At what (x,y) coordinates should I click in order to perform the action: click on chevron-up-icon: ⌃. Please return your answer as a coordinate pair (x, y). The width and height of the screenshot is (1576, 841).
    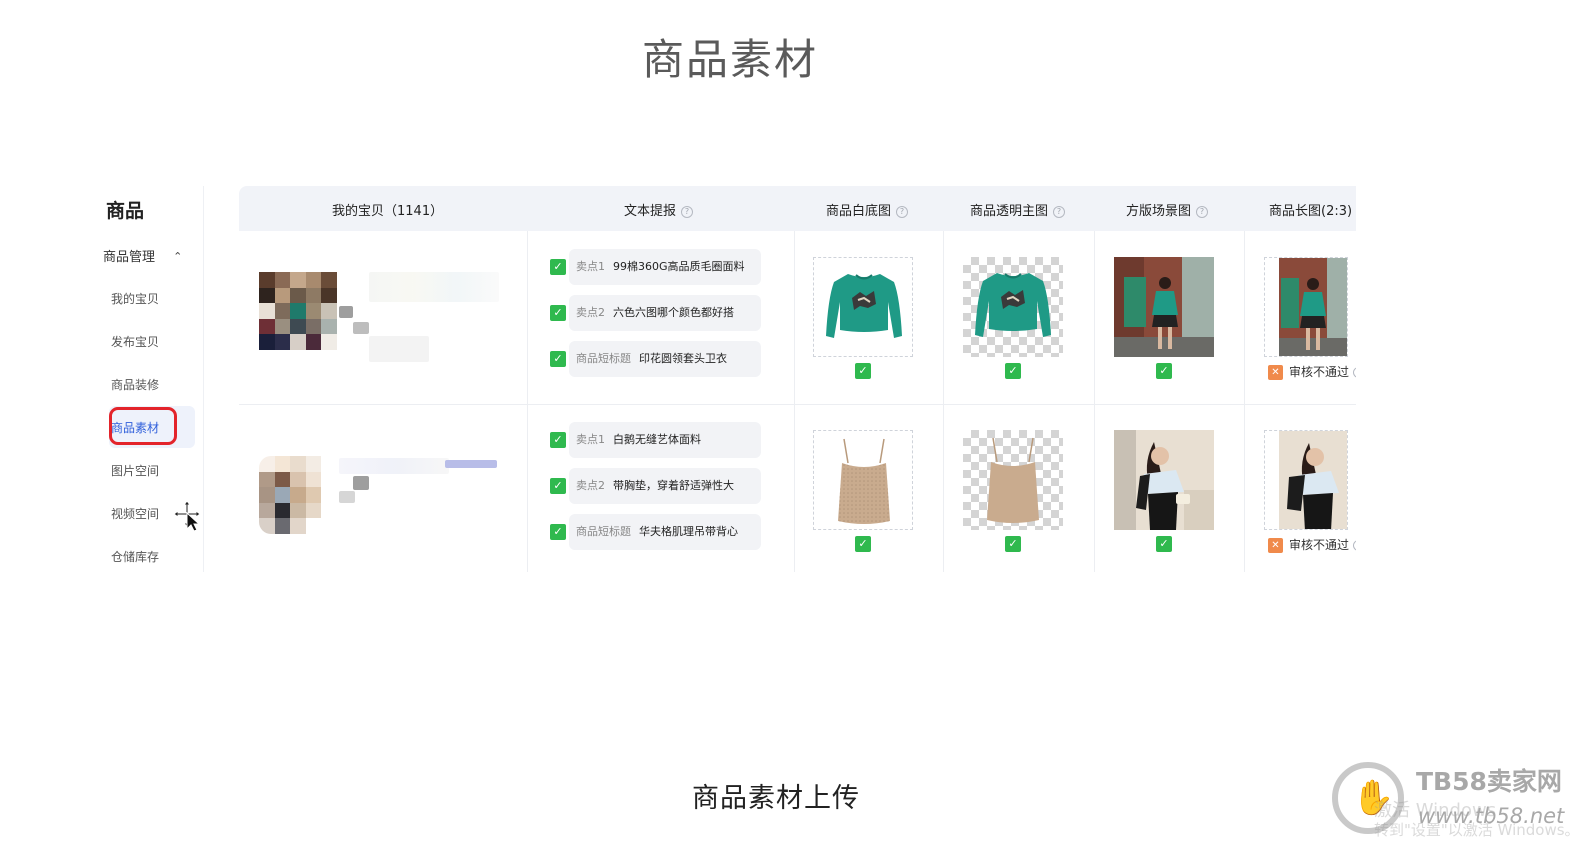
    Looking at the image, I should click on (178, 256).